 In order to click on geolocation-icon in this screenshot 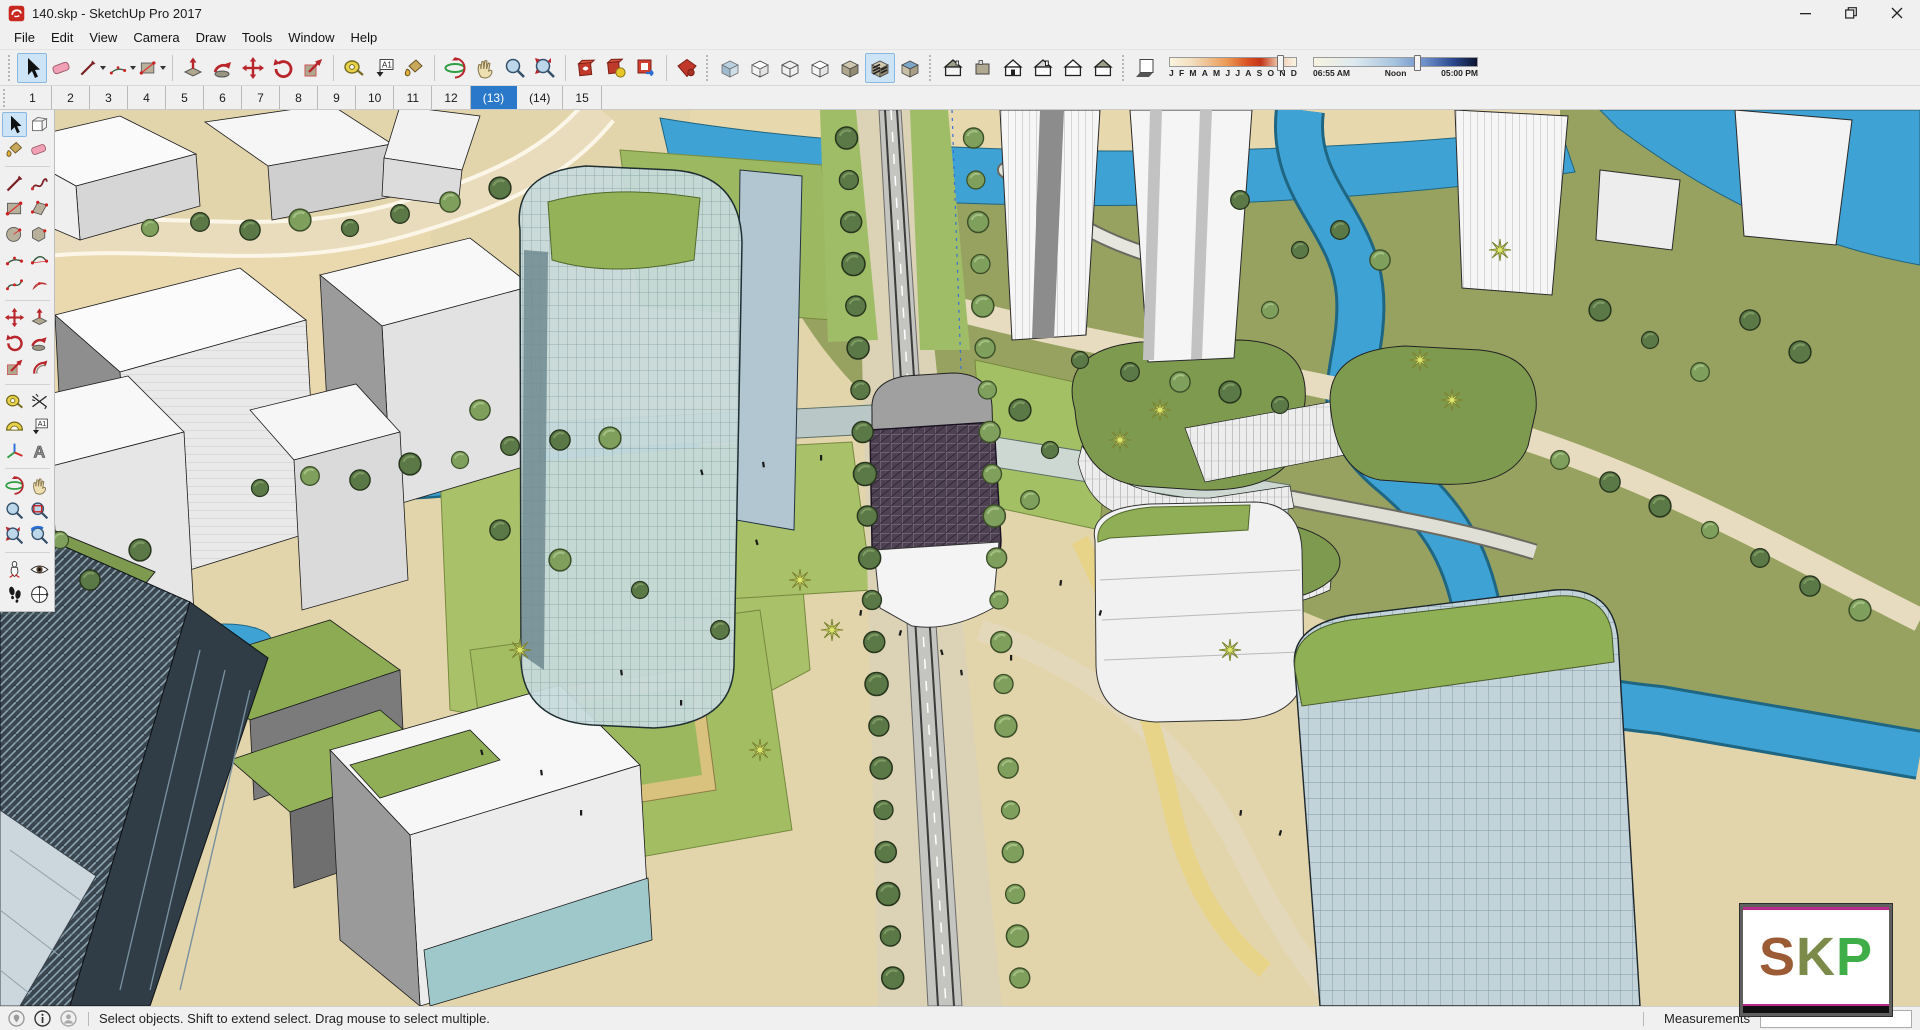, I will do `click(16, 1018)`.